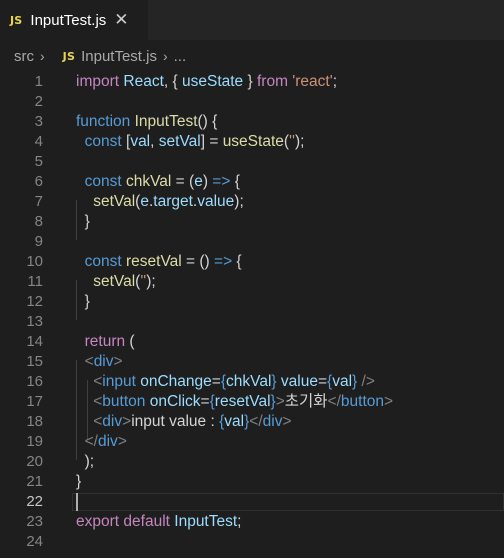 The image size is (504, 558). Describe the element at coordinates (34, 341) in the screenshot. I see `line-number: 14` at that location.